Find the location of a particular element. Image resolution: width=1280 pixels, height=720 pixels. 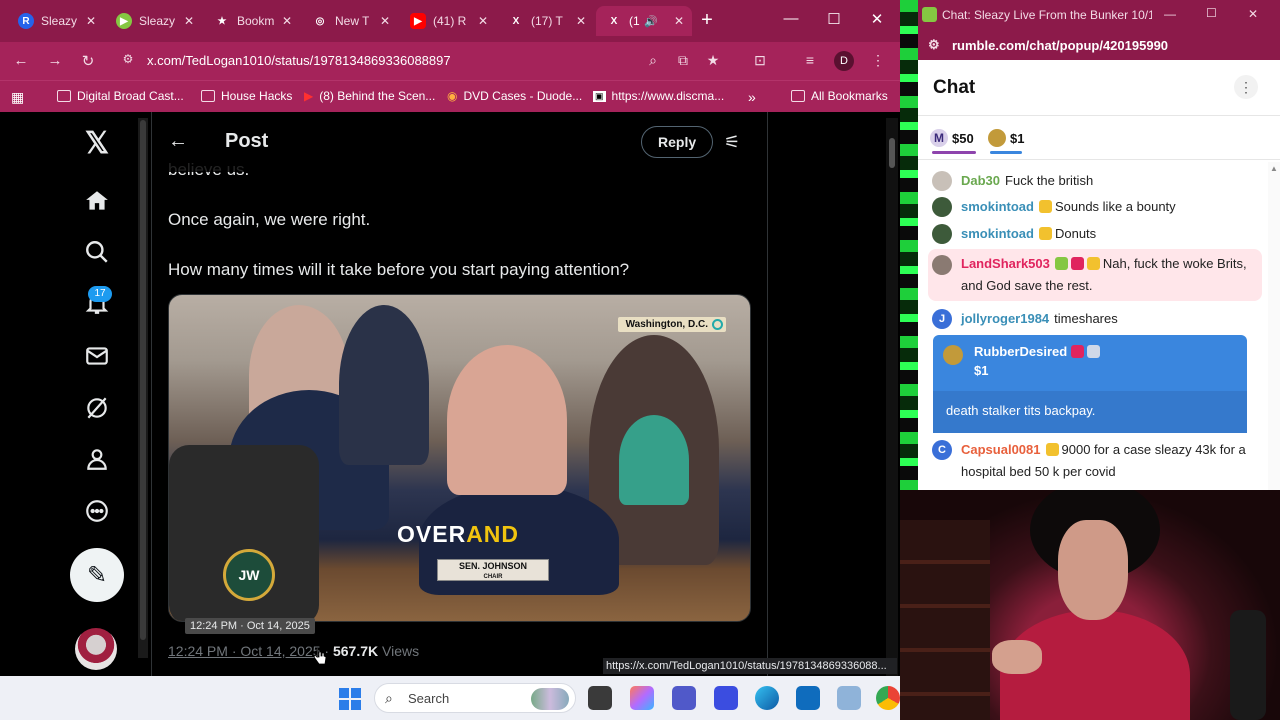

rant-pill-1: $1 is located at coordinates (1006, 141).